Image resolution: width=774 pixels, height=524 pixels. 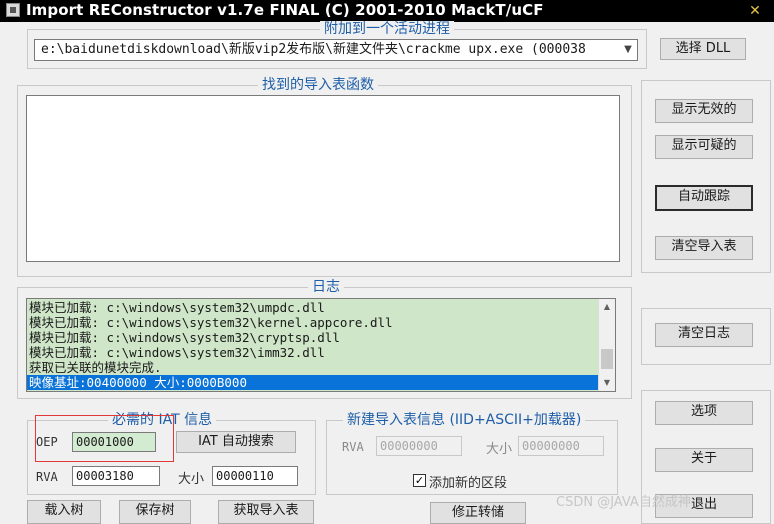 I want to click on log-line-selected: 映像基址:00400000 大小:0000B000, so click(x=314, y=382).